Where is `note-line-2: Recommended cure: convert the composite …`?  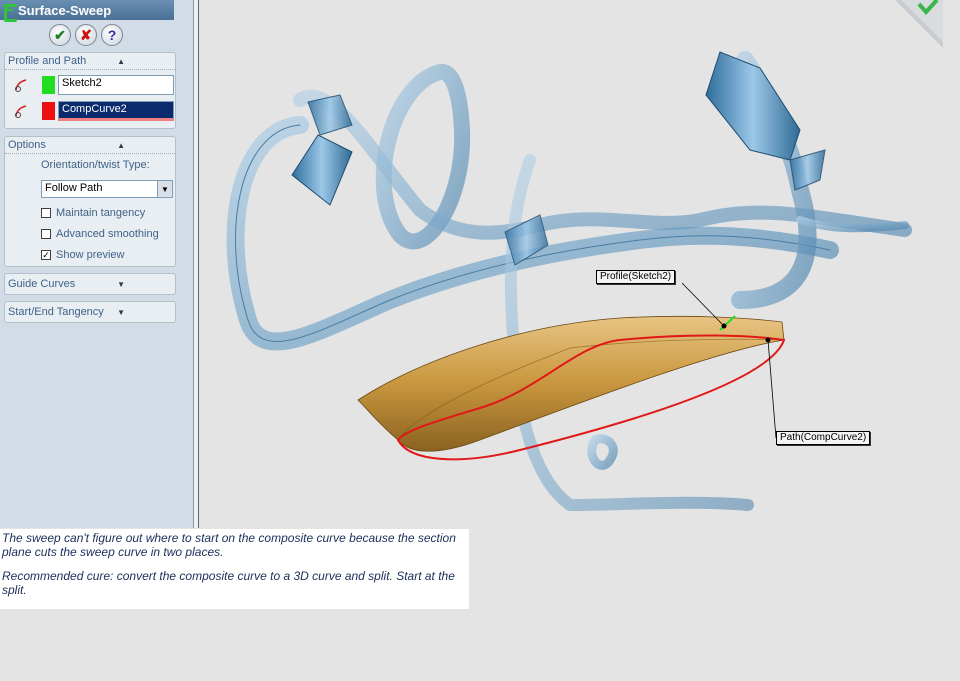
note-line-2: Recommended cure: convert the composite … is located at coordinates (228, 583).